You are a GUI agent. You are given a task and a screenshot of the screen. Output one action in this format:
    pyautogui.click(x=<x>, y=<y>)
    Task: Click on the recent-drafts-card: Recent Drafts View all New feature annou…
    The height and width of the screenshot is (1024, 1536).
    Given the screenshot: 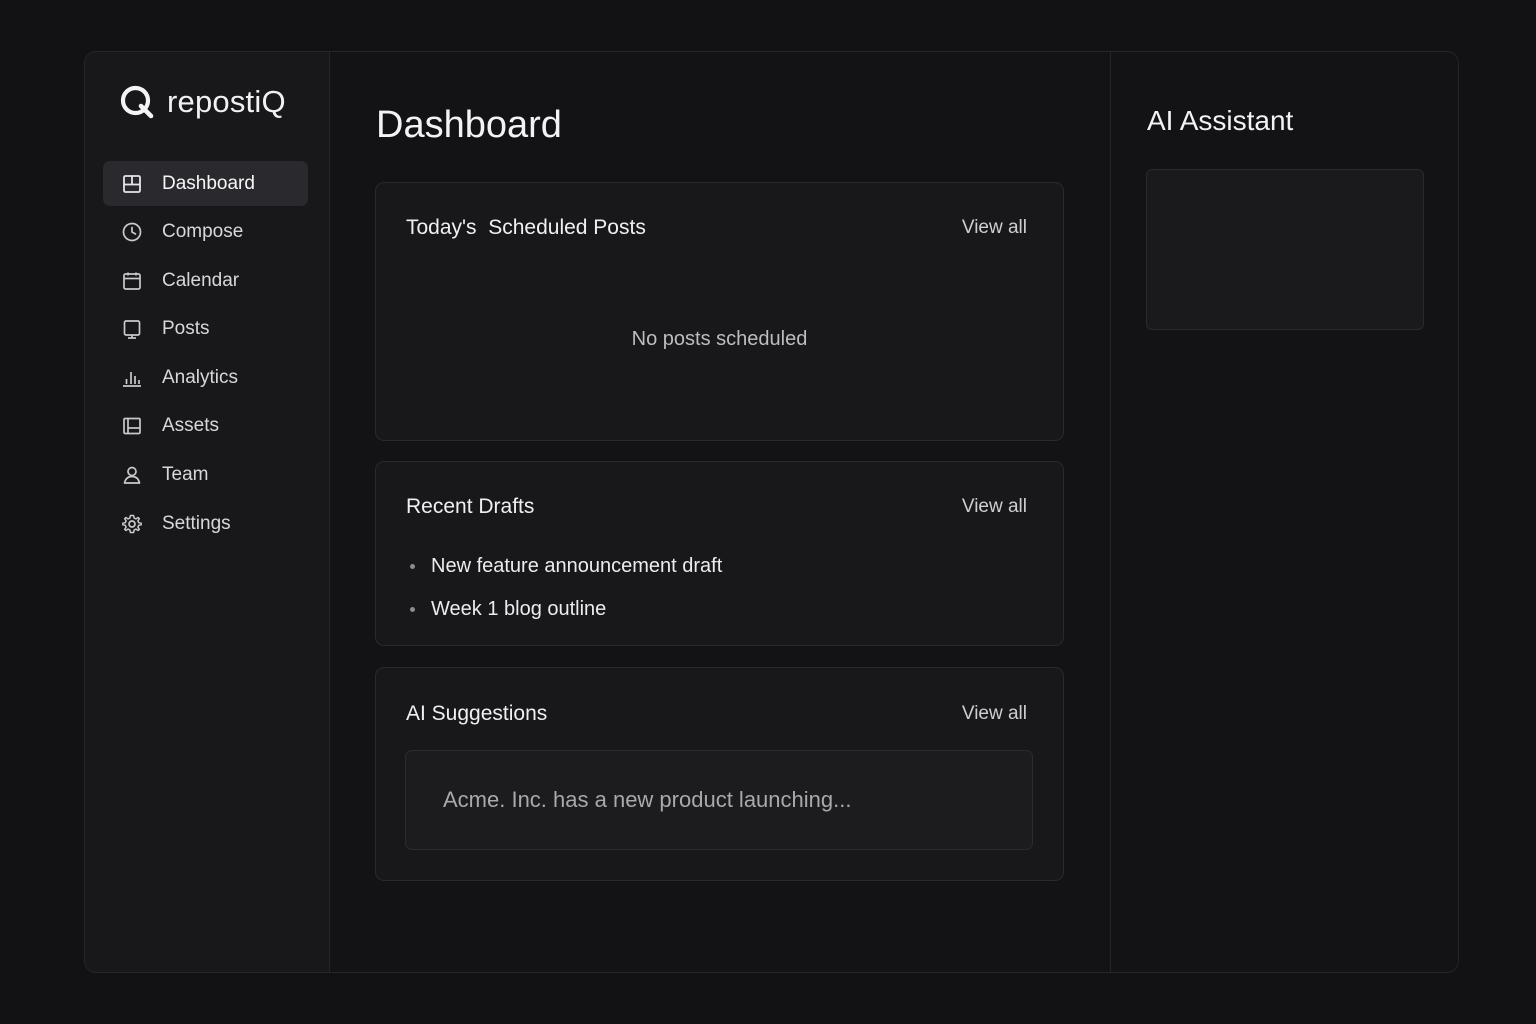 What is the action you would take?
    pyautogui.click(x=719, y=553)
    